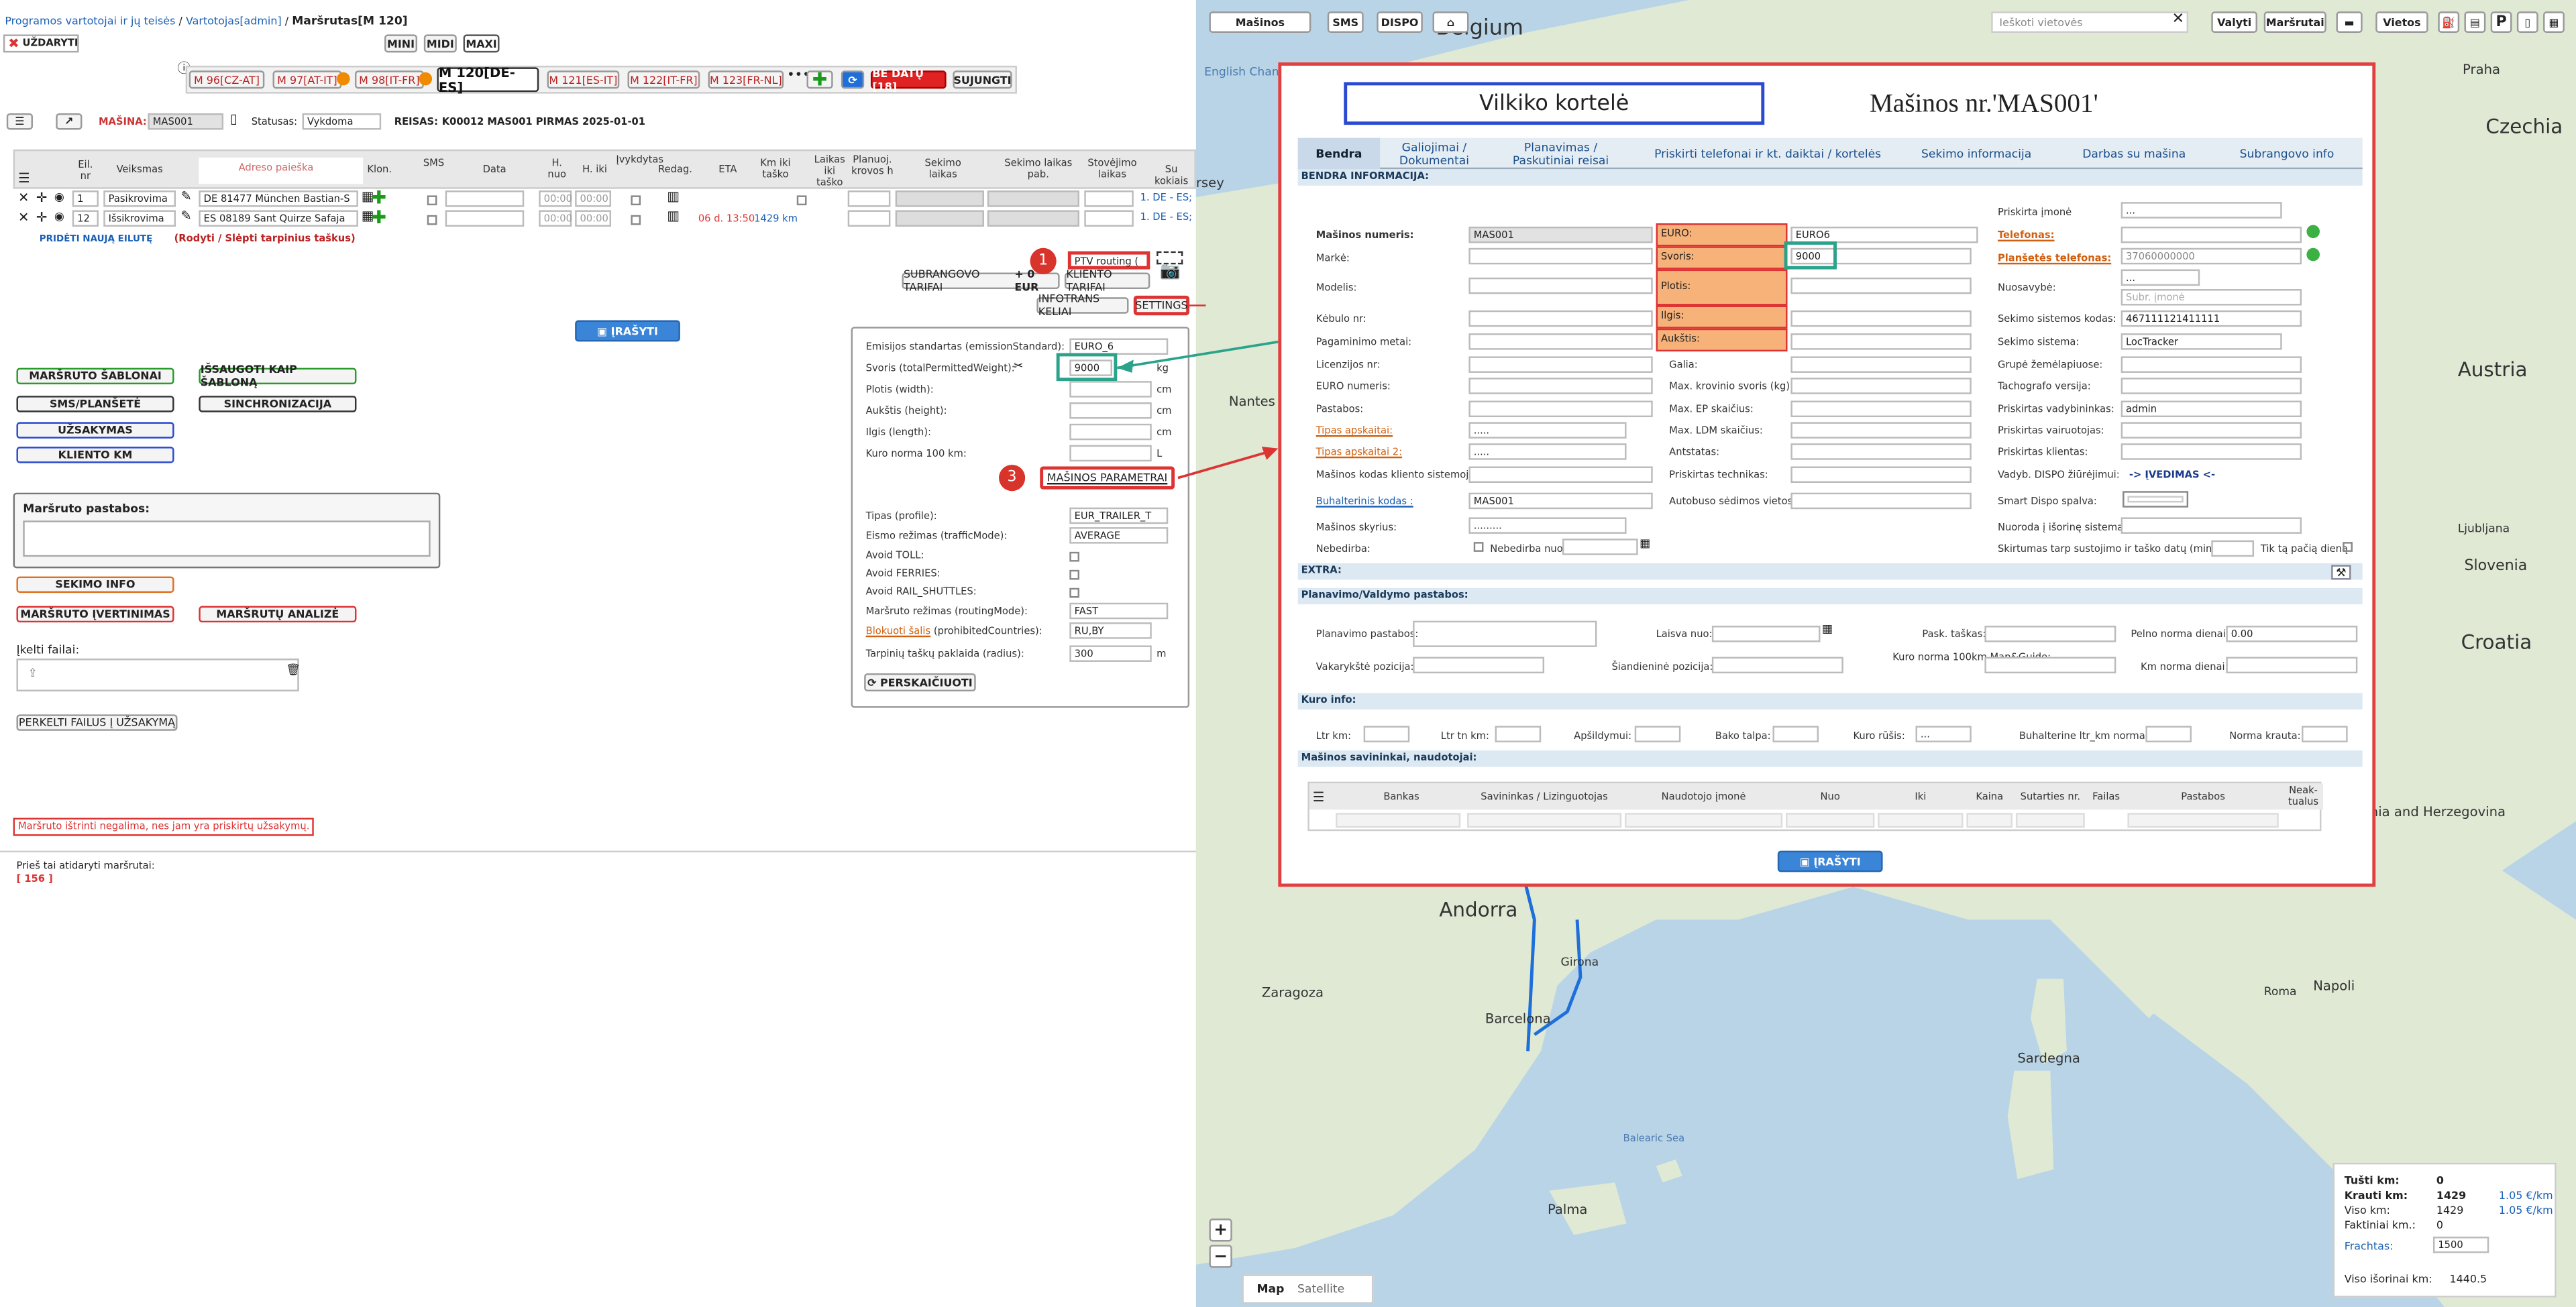 This screenshot has width=2576, height=1307. Describe the element at coordinates (1560, 318) in the screenshot. I see `body-no-input` at that location.